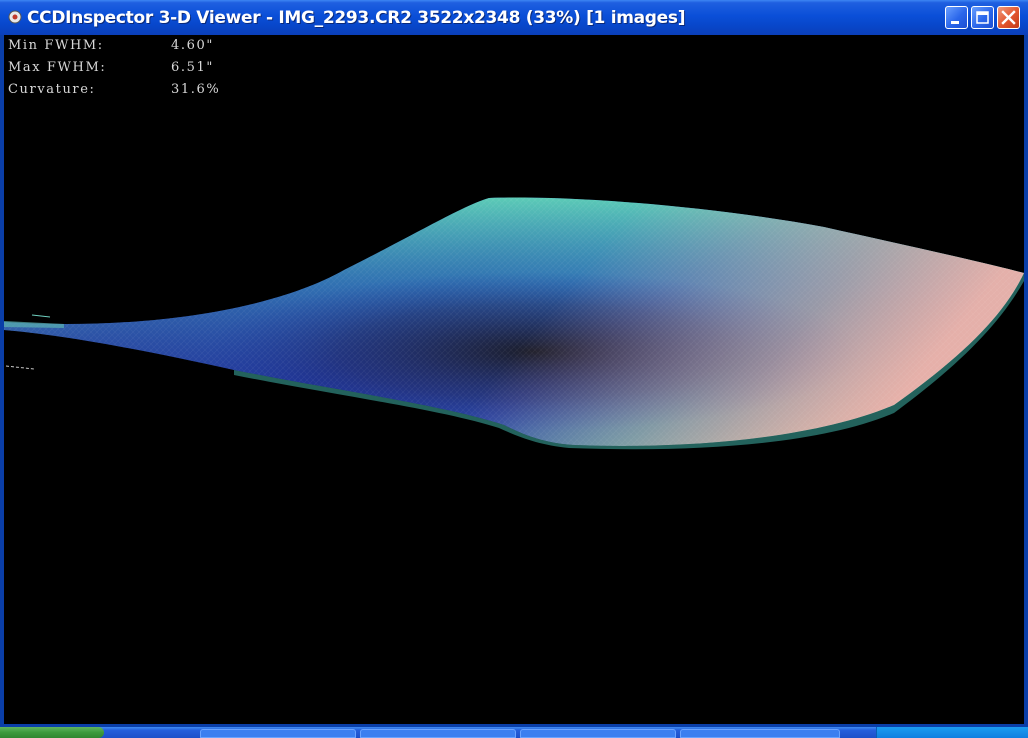 The image size is (1028, 738). What do you see at coordinates (956, 17) in the screenshot?
I see `minimize-button` at bounding box center [956, 17].